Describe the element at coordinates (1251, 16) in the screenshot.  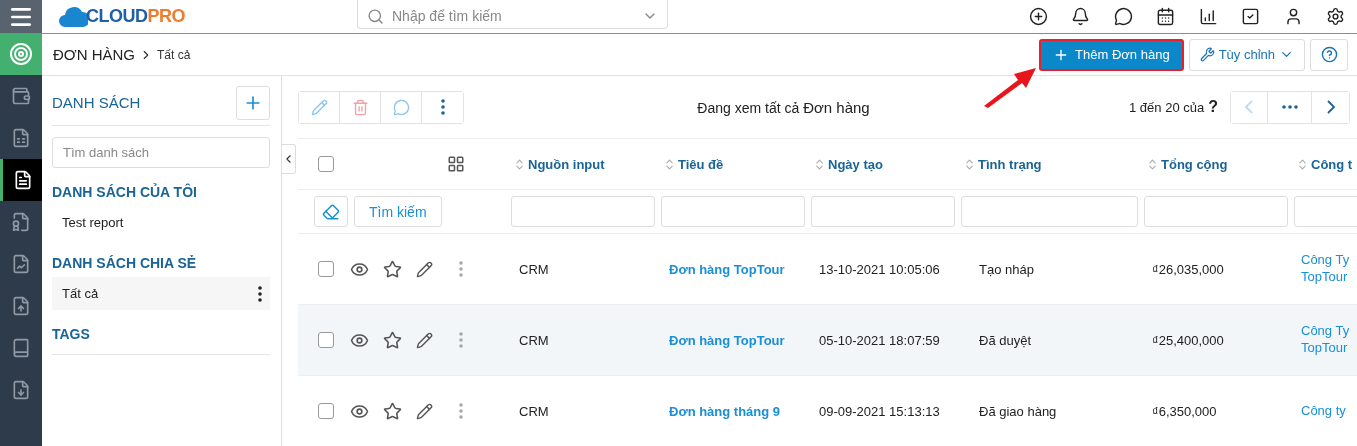
I see `checkbox-icon` at that location.